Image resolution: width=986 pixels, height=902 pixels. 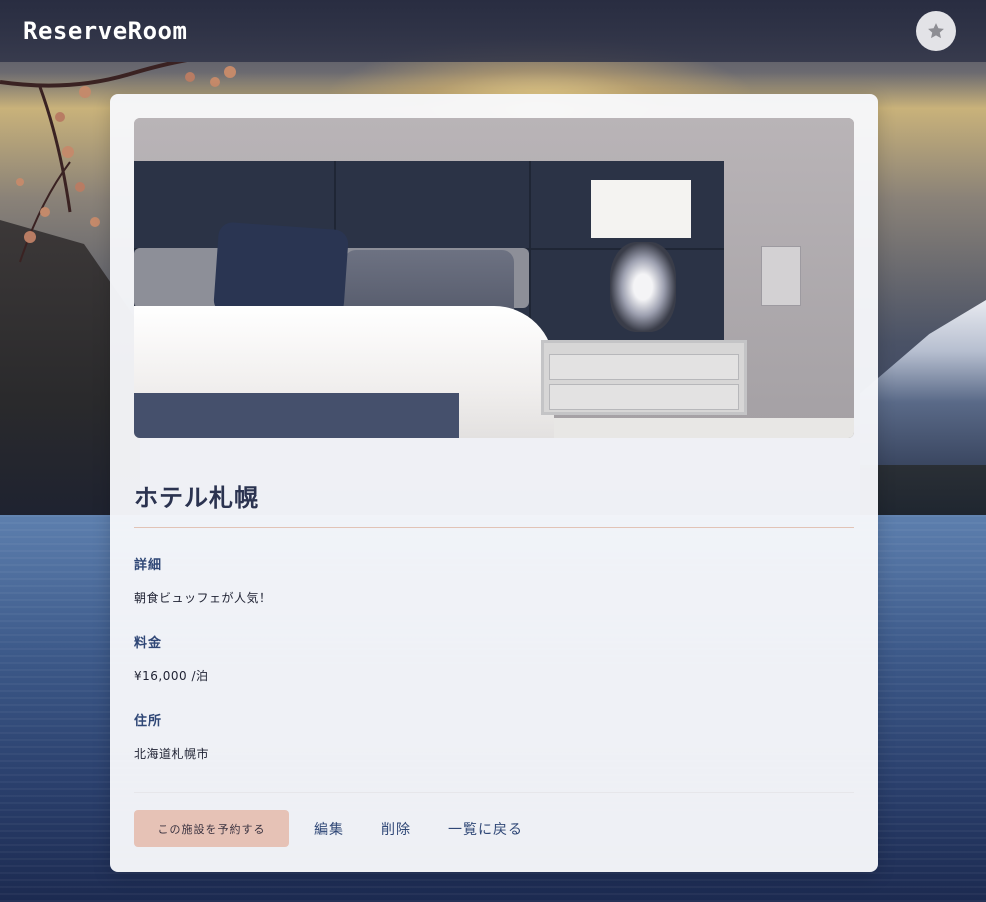 What do you see at coordinates (923, 385) in the screenshot?
I see `background-mount-fuji` at bounding box center [923, 385].